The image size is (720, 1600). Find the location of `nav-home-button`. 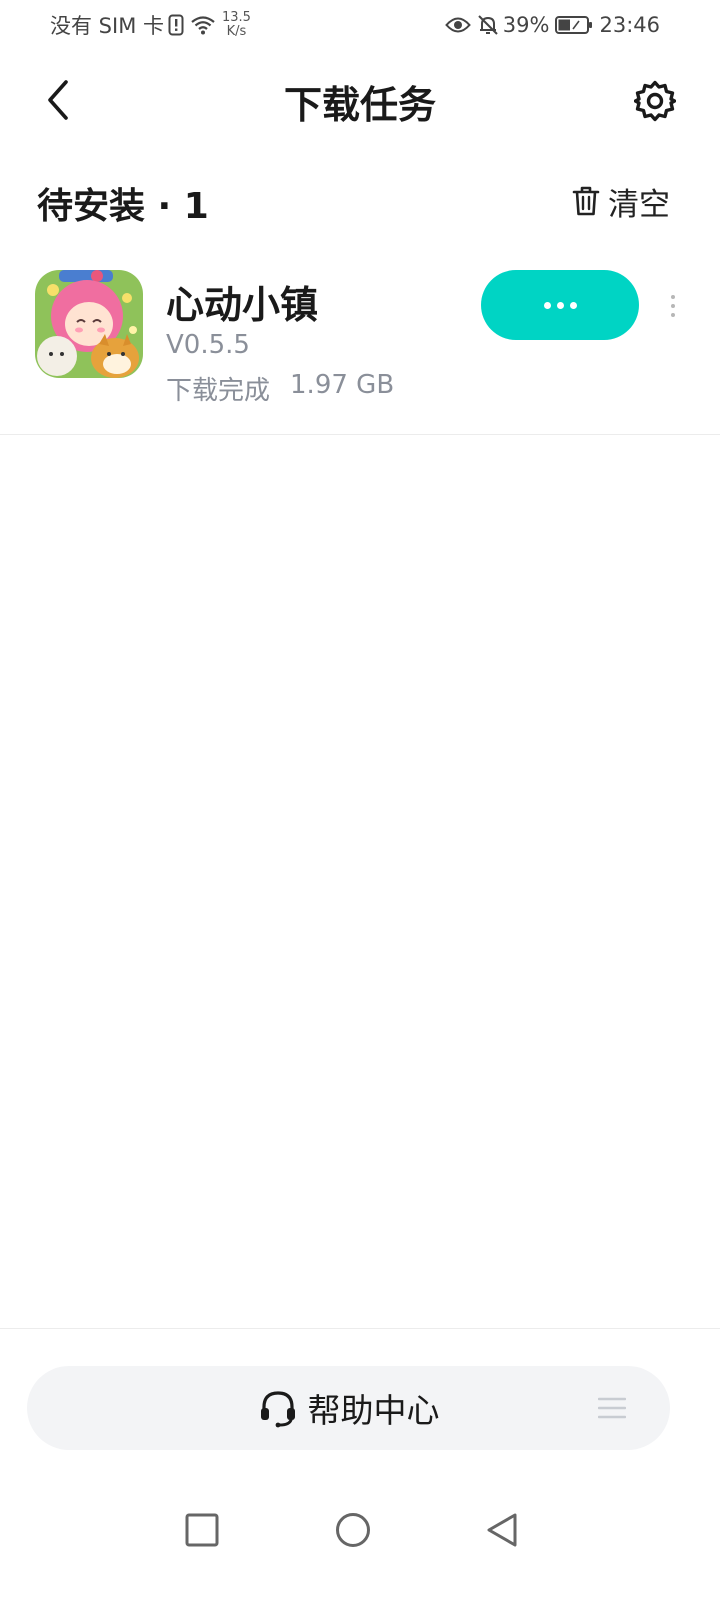

nav-home-button is located at coordinates (353, 1530).